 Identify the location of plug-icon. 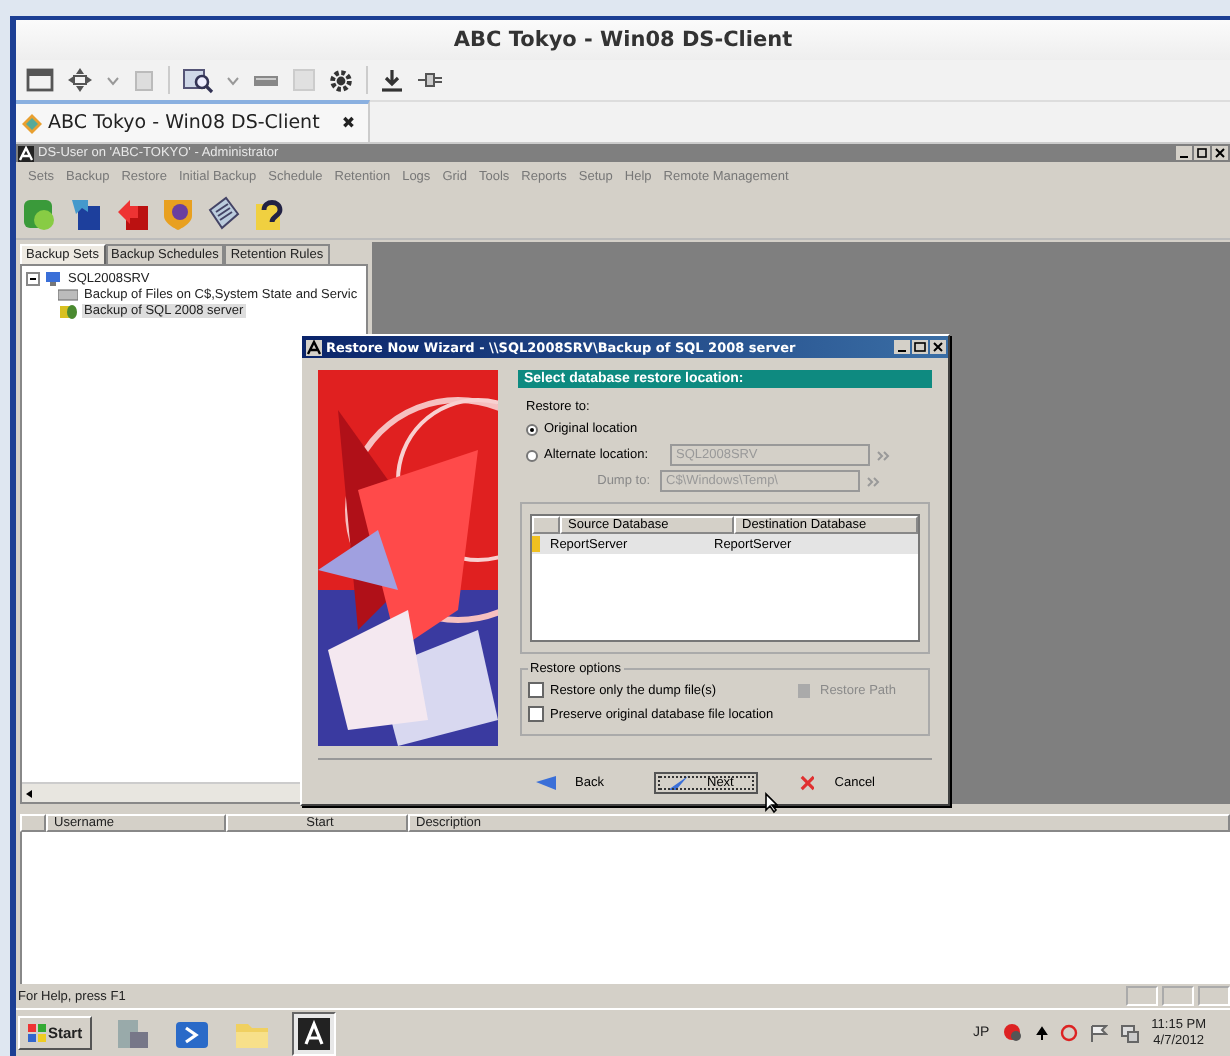
(430, 80).